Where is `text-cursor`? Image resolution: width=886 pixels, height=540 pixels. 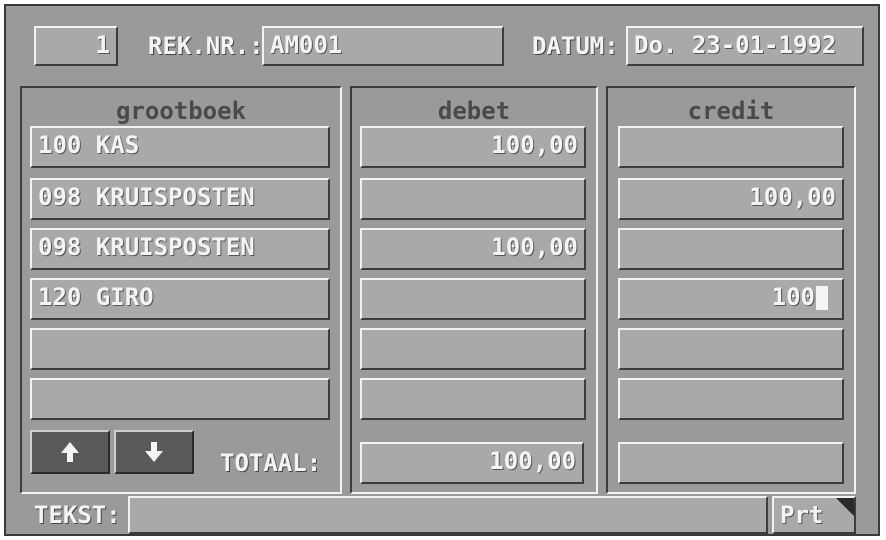
text-cursor is located at coordinates (822, 298).